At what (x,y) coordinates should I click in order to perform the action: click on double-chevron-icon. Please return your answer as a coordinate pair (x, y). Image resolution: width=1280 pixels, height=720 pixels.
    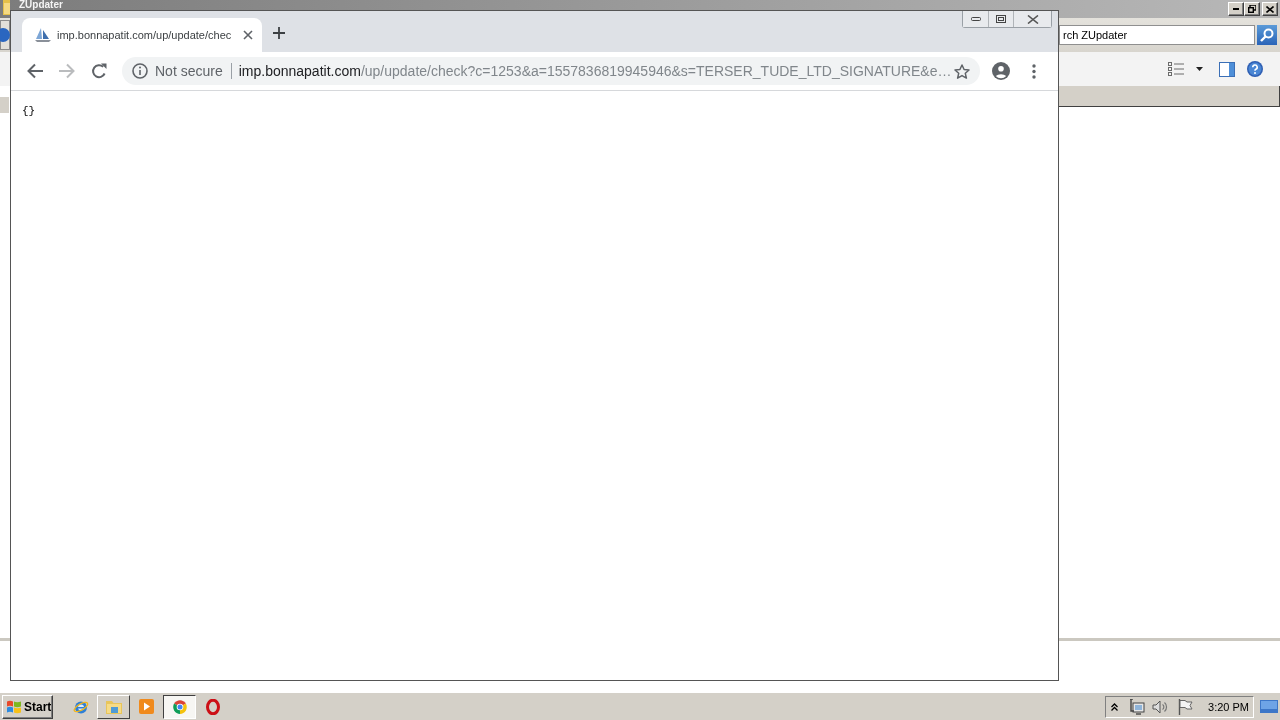
    Looking at the image, I should click on (1115, 706).